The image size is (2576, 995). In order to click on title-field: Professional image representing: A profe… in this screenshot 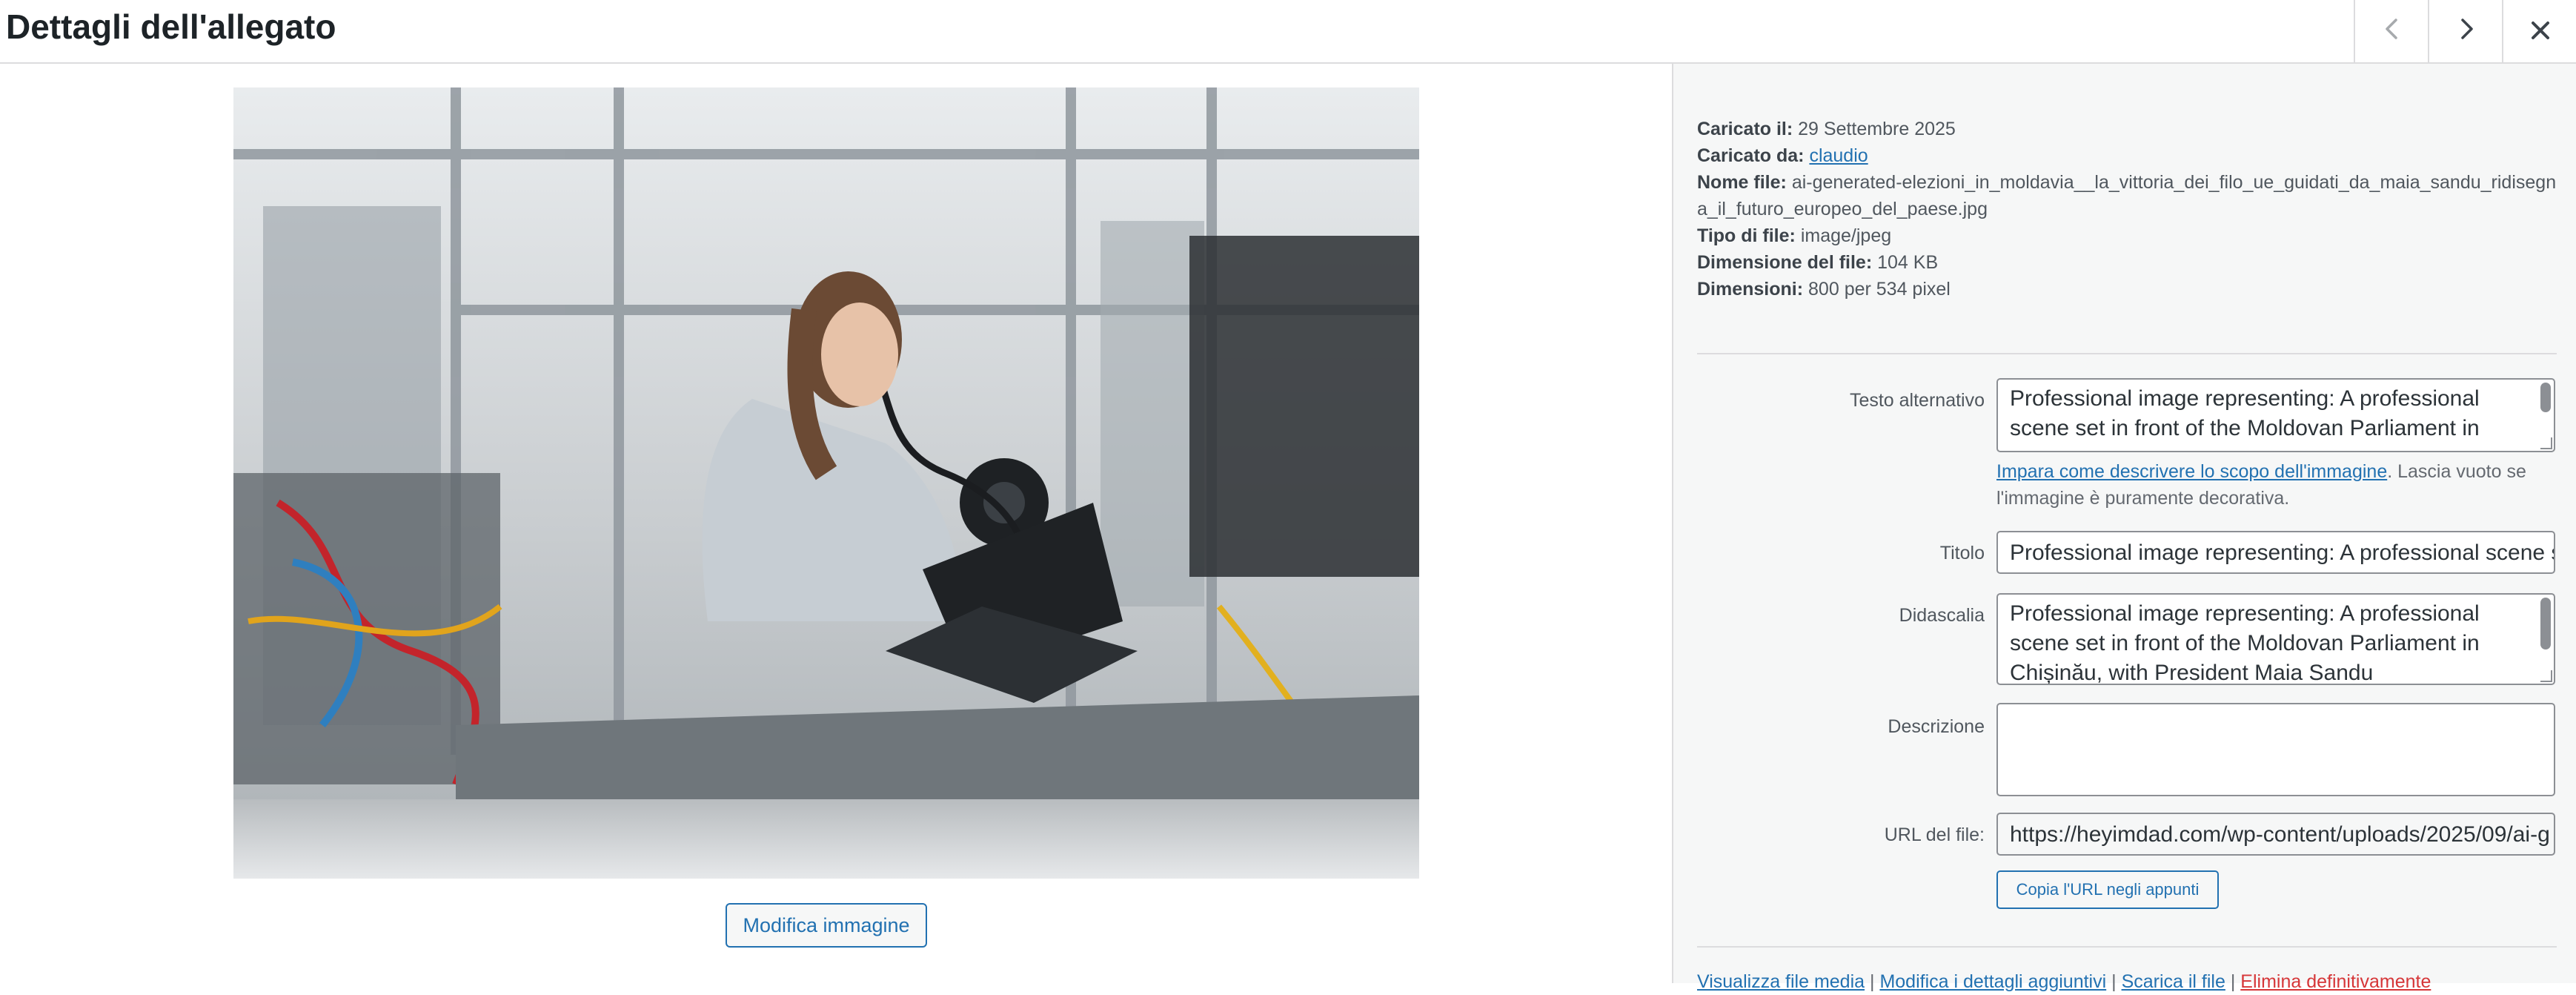, I will do `click(2275, 552)`.